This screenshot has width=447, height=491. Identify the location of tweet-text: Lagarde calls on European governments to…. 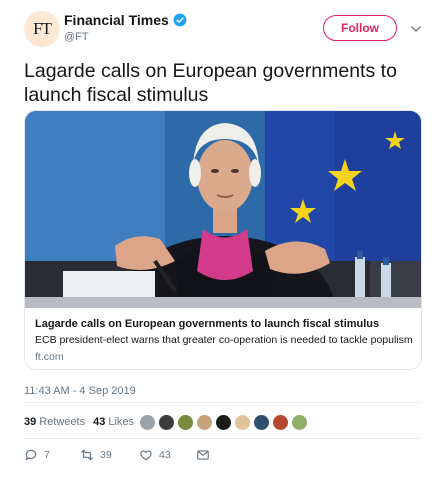
(210, 83).